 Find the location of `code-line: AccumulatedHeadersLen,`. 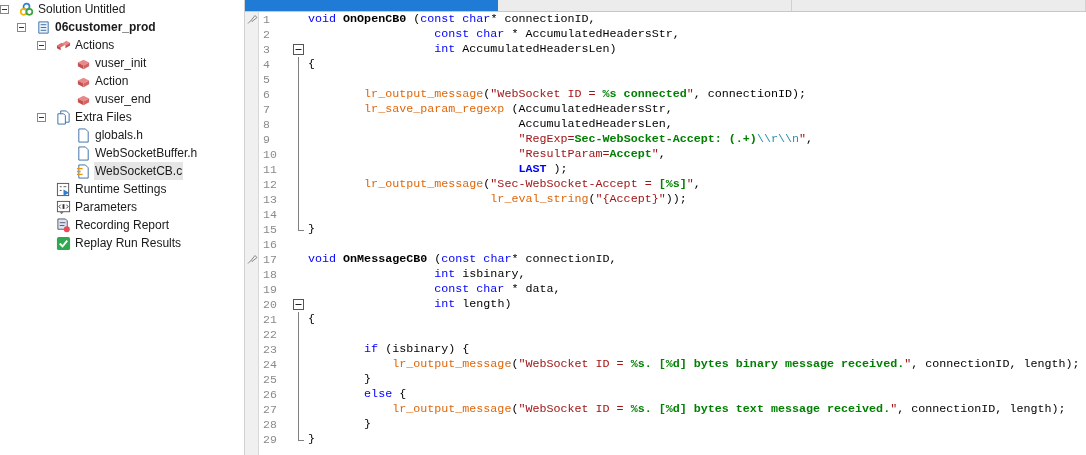

code-line: AccumulatedHeadersLen, is located at coordinates (595, 124).